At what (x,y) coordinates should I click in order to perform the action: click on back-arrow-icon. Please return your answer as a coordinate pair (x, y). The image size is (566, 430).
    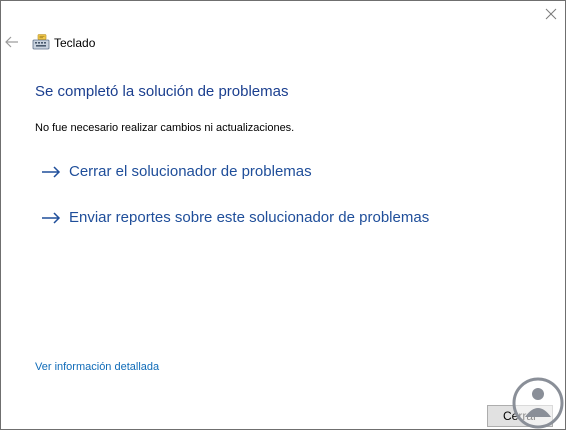
    Looking at the image, I should click on (11, 42).